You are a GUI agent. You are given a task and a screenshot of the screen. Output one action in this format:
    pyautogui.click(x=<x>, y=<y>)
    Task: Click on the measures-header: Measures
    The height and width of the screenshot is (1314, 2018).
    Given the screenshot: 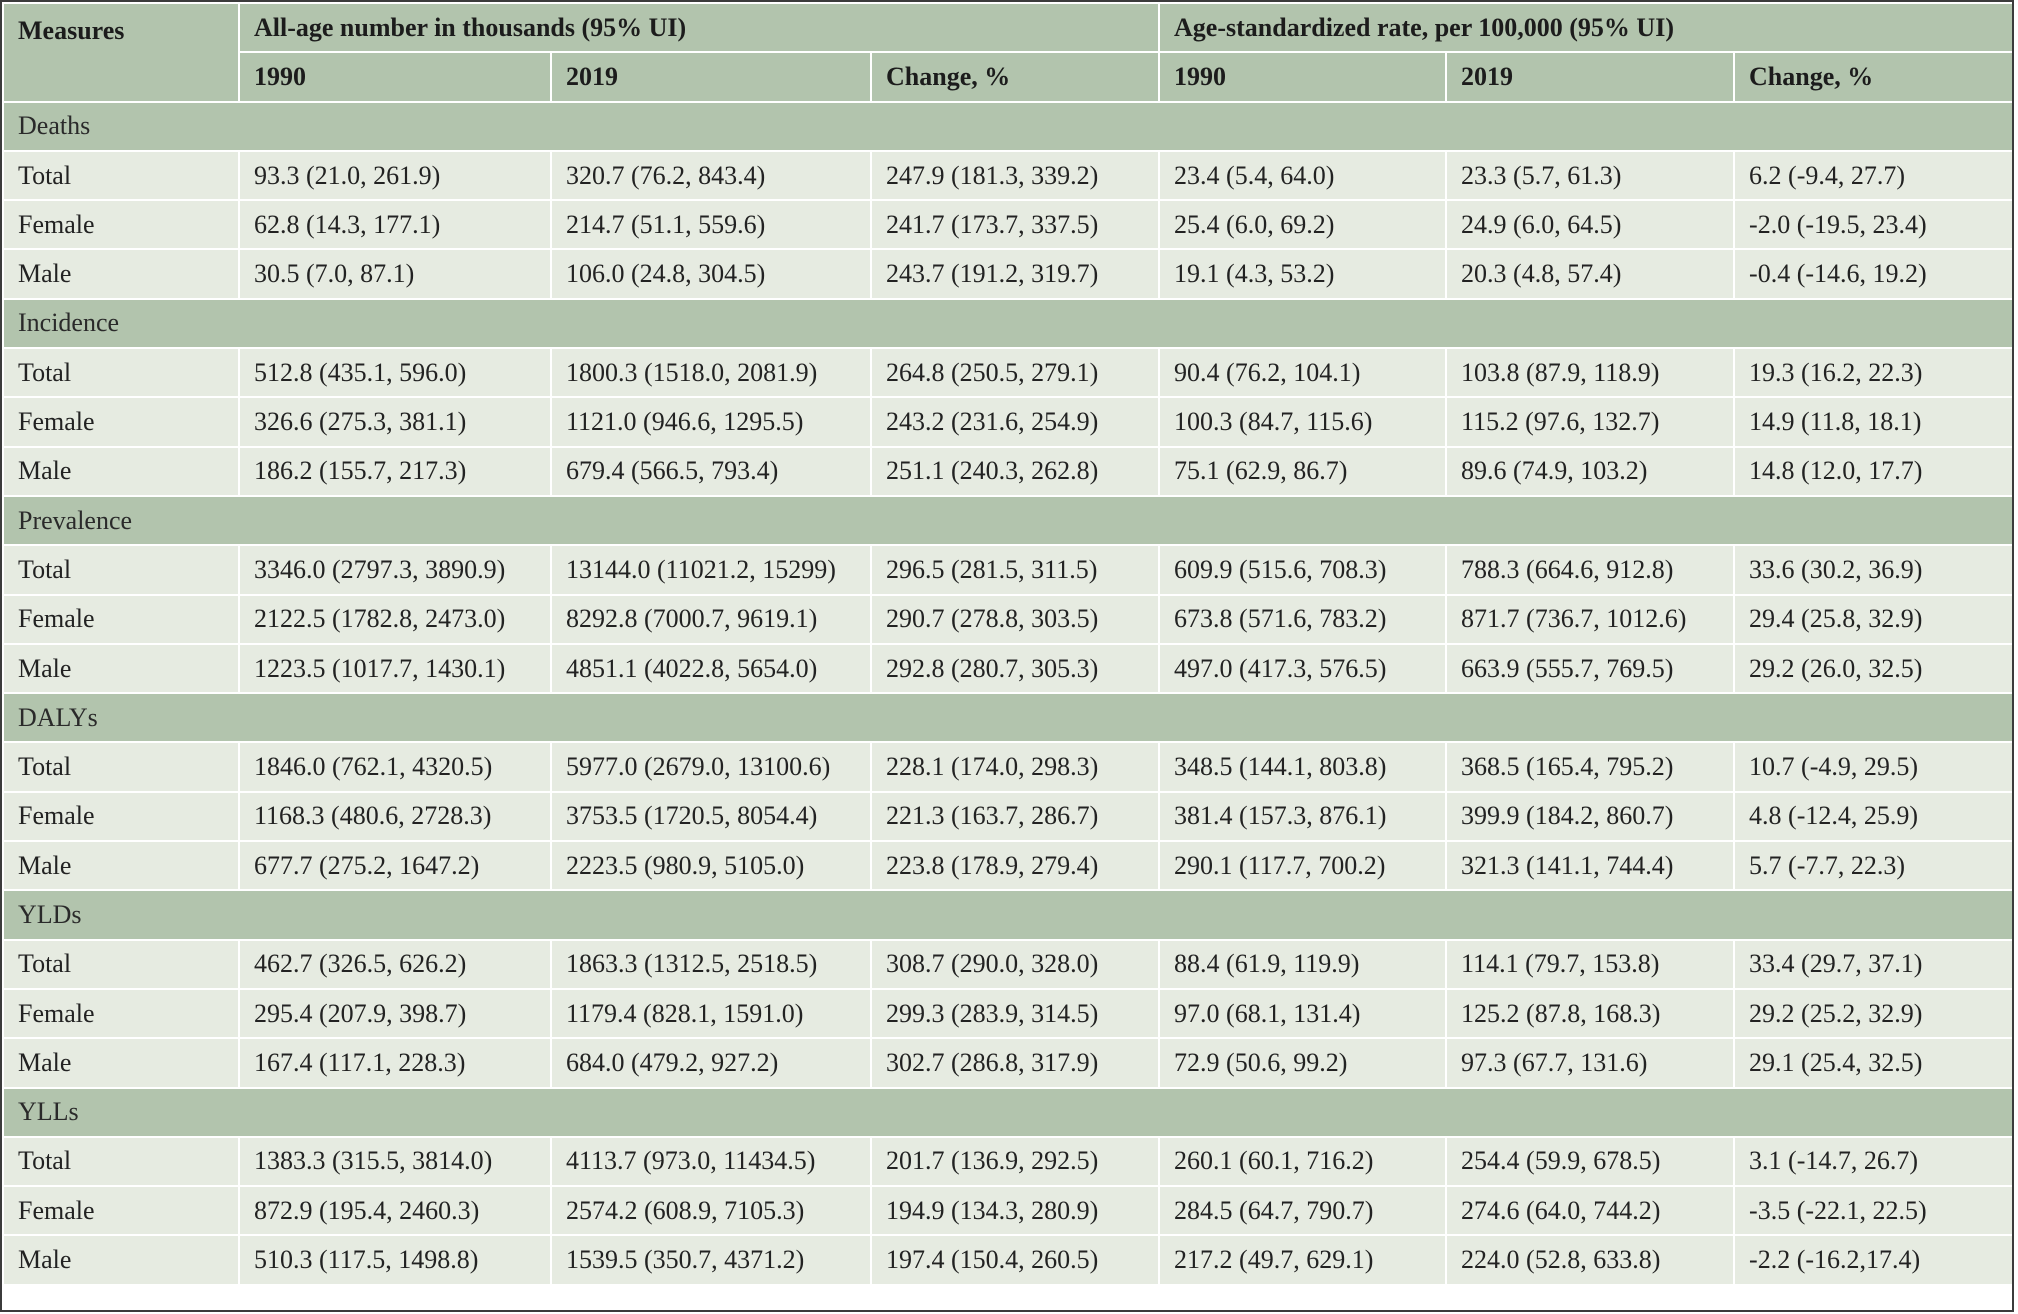 What is the action you would take?
    pyautogui.click(x=121, y=52)
    